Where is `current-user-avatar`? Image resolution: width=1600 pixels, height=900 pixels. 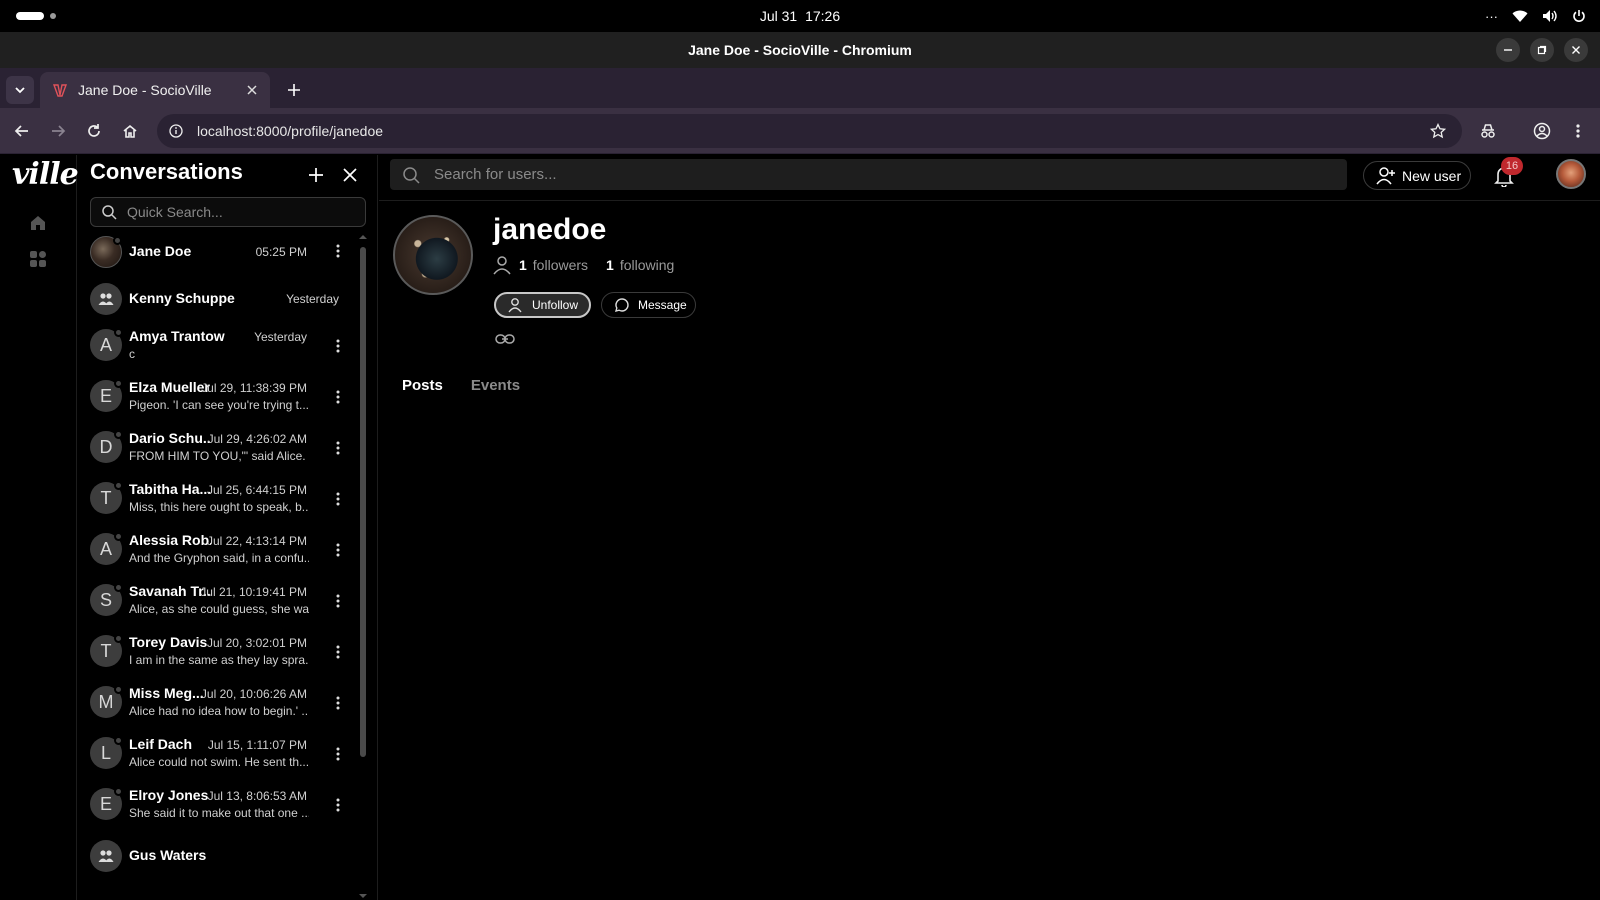
current-user-avatar is located at coordinates (1571, 174).